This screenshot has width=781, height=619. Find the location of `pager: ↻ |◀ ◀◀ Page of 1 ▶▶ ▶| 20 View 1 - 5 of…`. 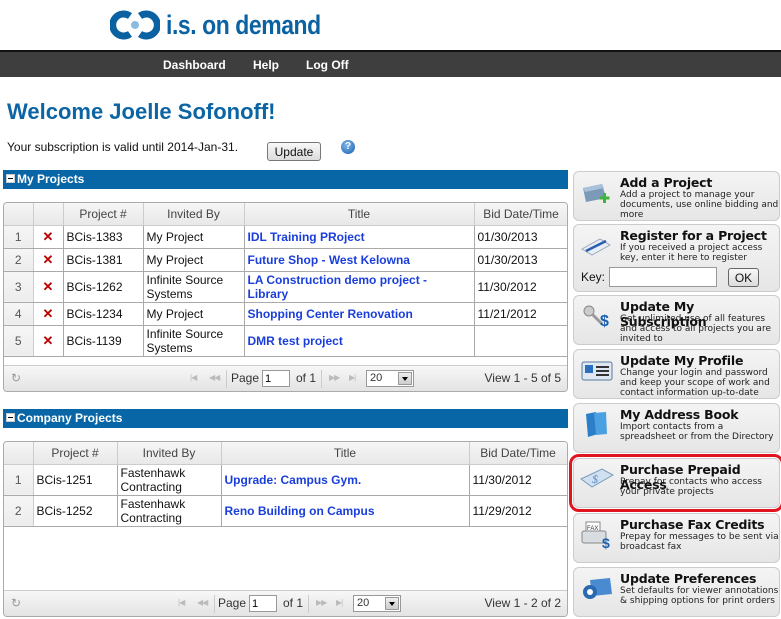

pager: ↻ |◀ ◀◀ Page of 1 ▶▶ ▶| 20 View 1 - 5 of… is located at coordinates (285, 378).